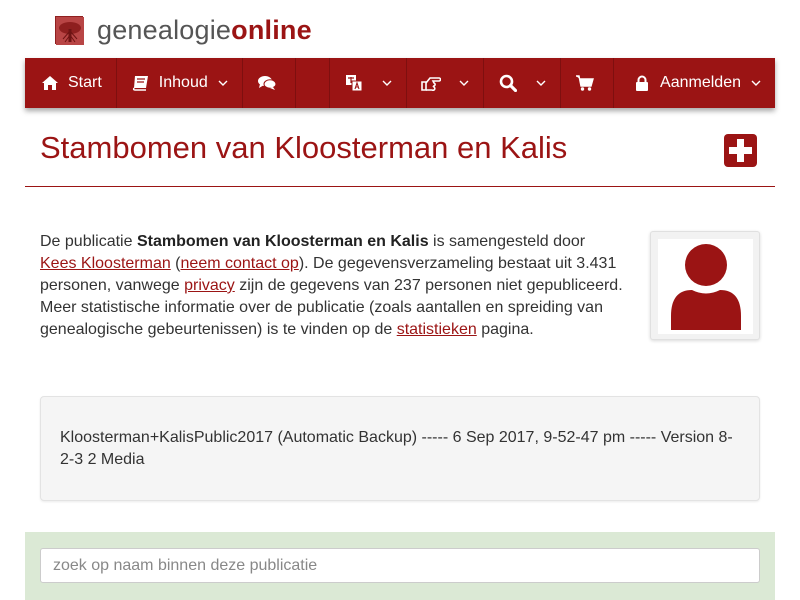 The image size is (800, 600). Describe the element at coordinates (585, 83) in the screenshot. I see `shopping-cart-icon` at that location.